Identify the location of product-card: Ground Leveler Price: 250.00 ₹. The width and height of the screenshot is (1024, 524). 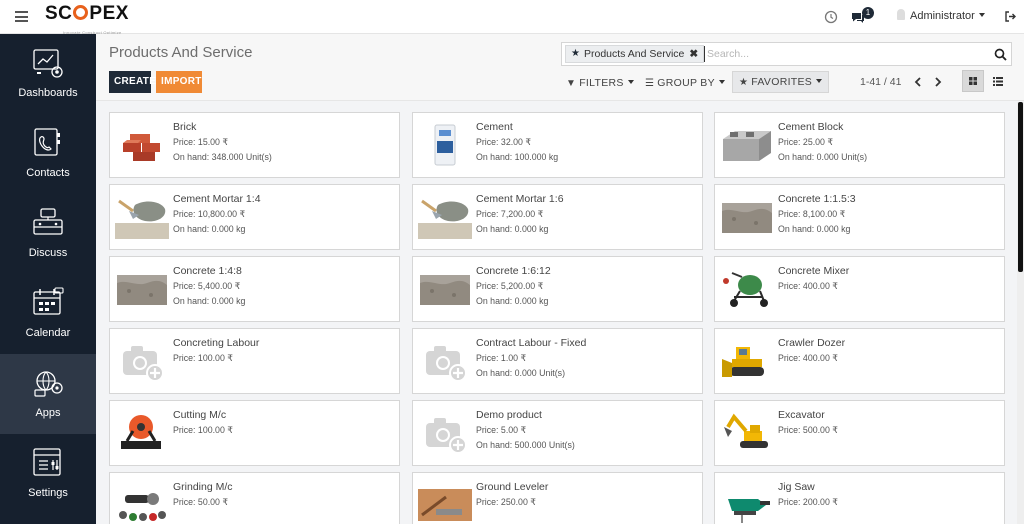
(557, 498).